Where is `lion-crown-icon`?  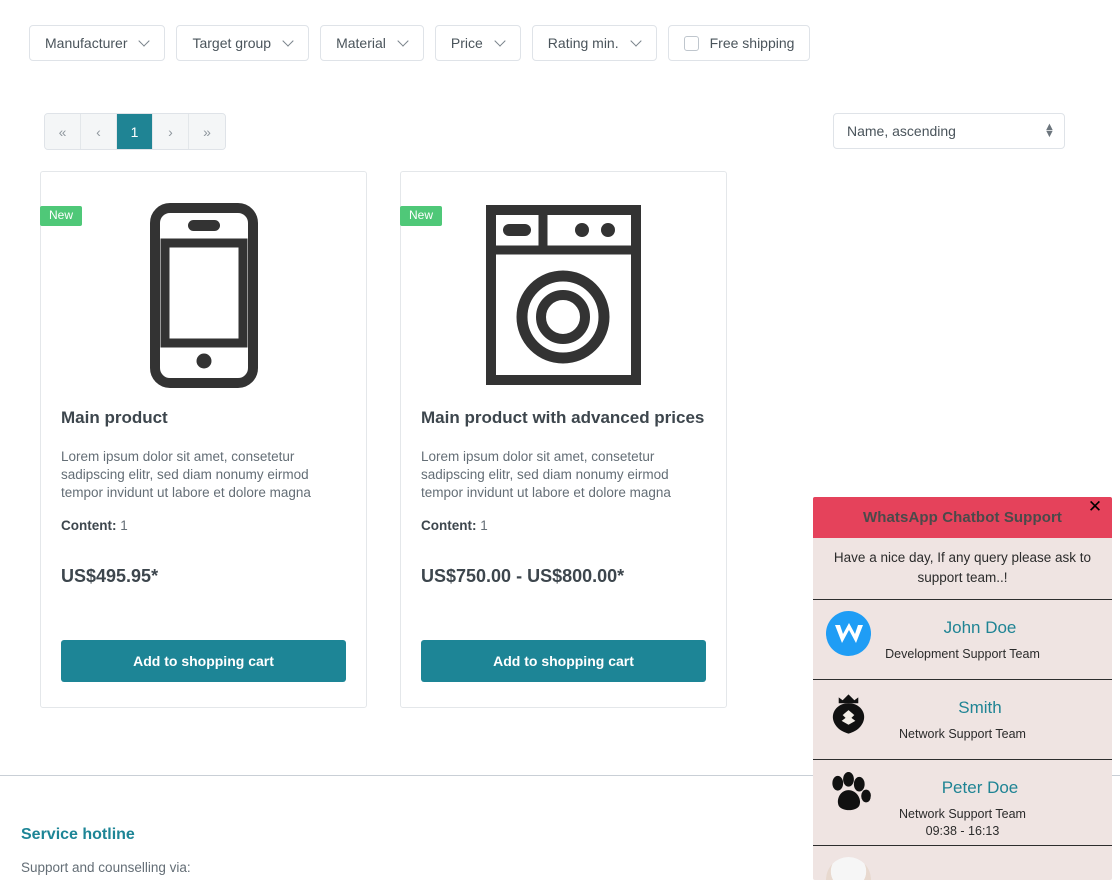
lion-crown-icon is located at coordinates (848, 714).